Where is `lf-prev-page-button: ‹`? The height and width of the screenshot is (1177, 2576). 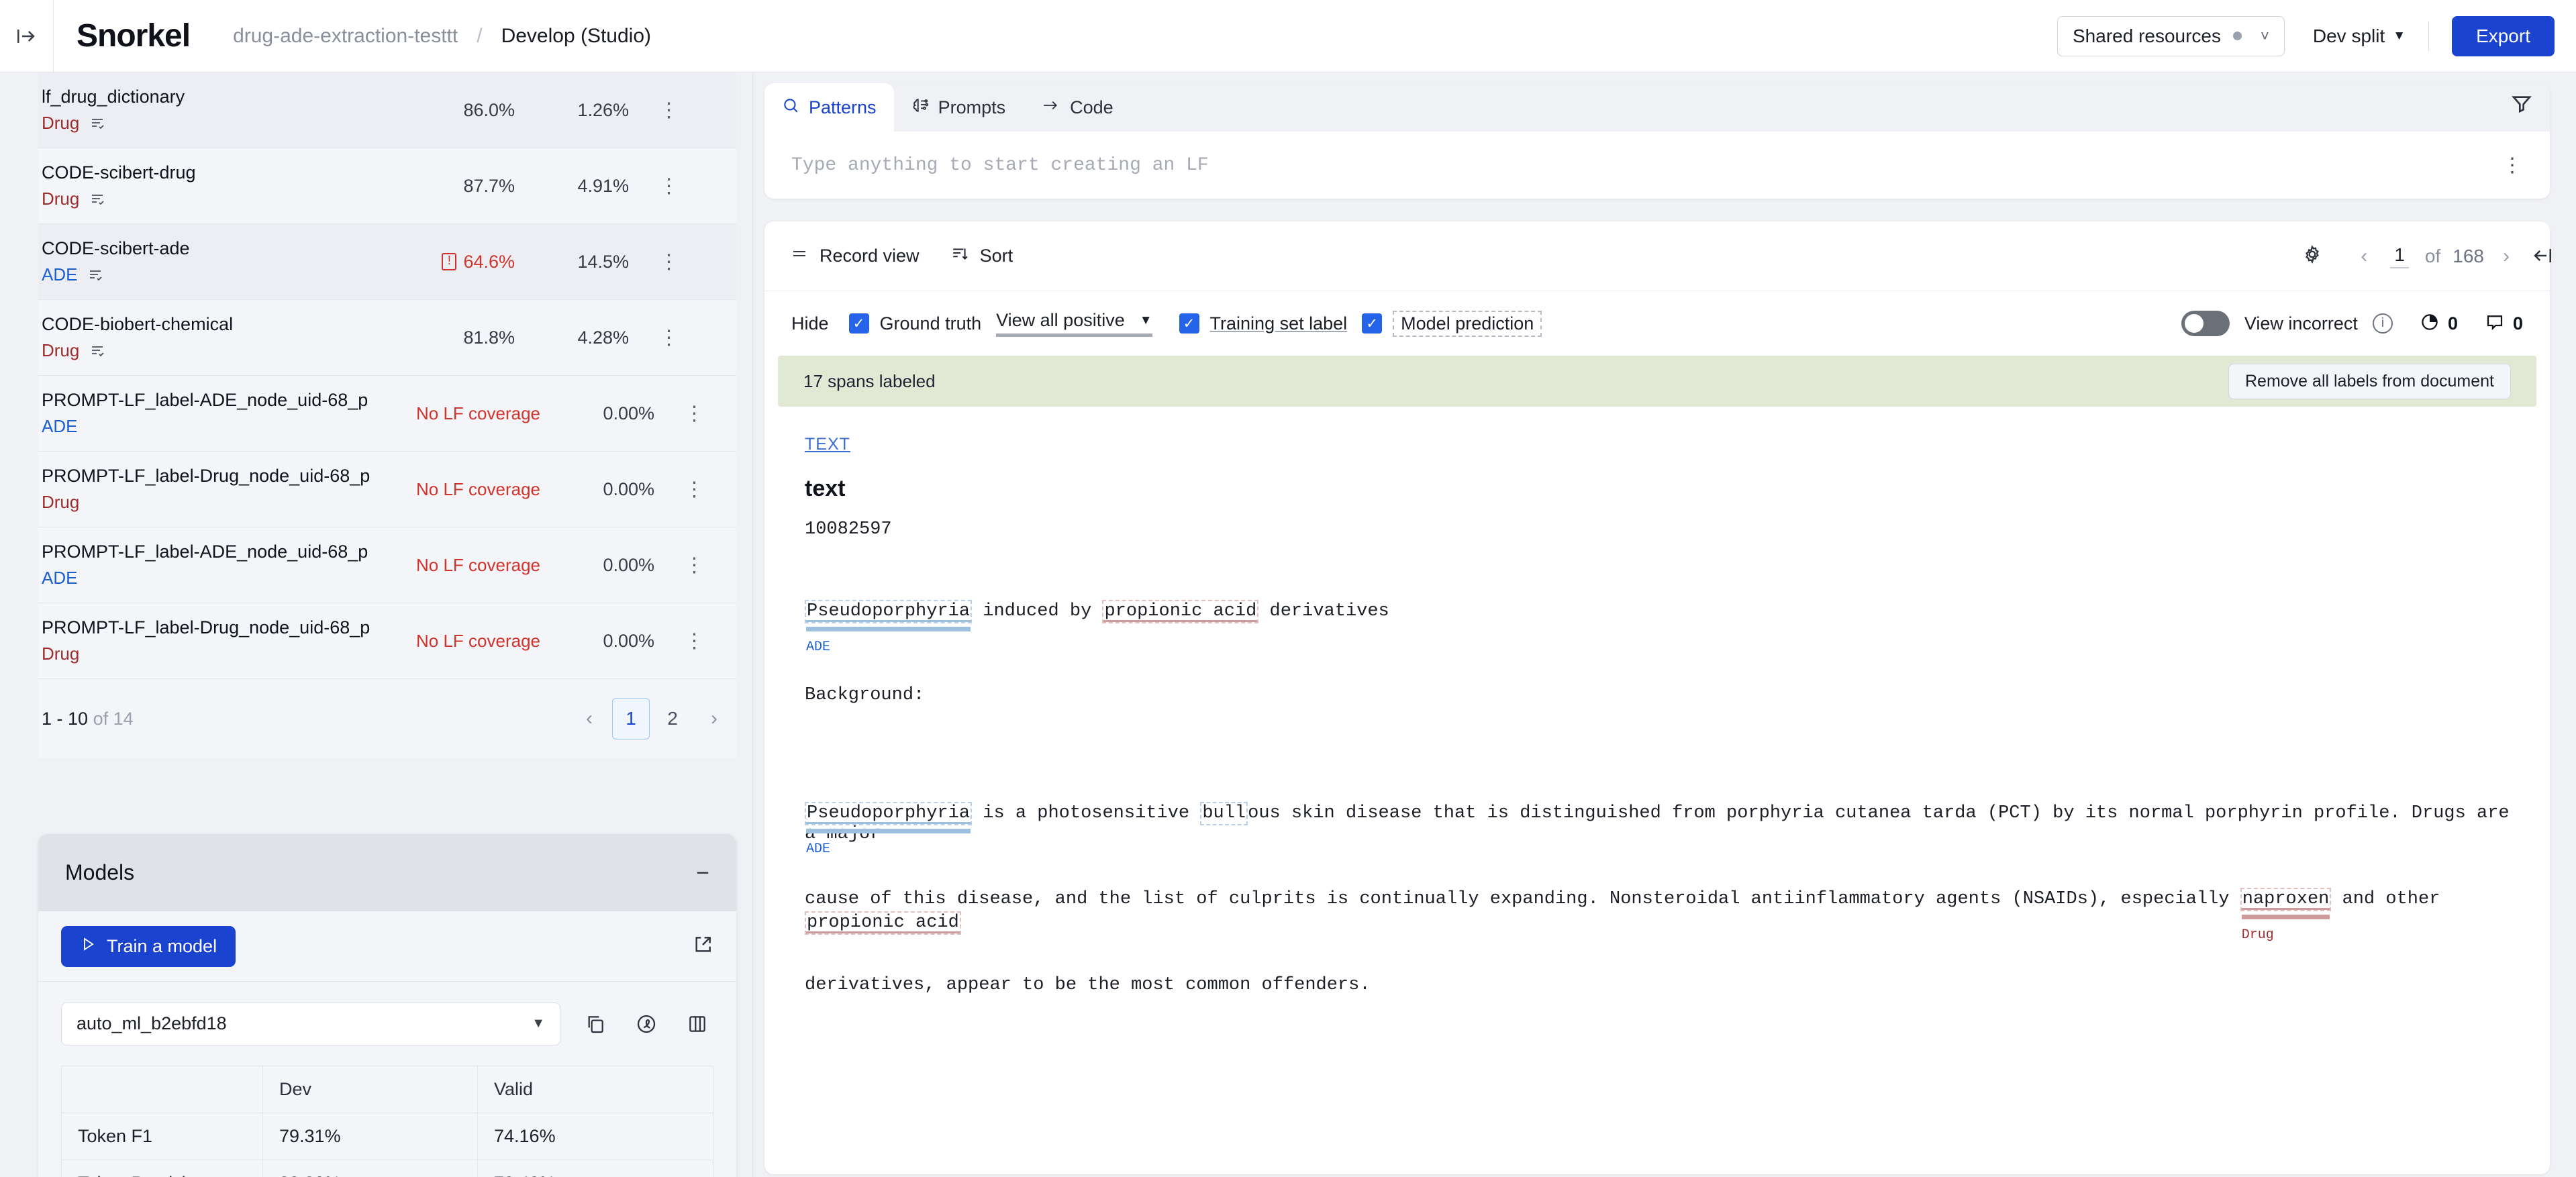 lf-prev-page-button: ‹ is located at coordinates (589, 718).